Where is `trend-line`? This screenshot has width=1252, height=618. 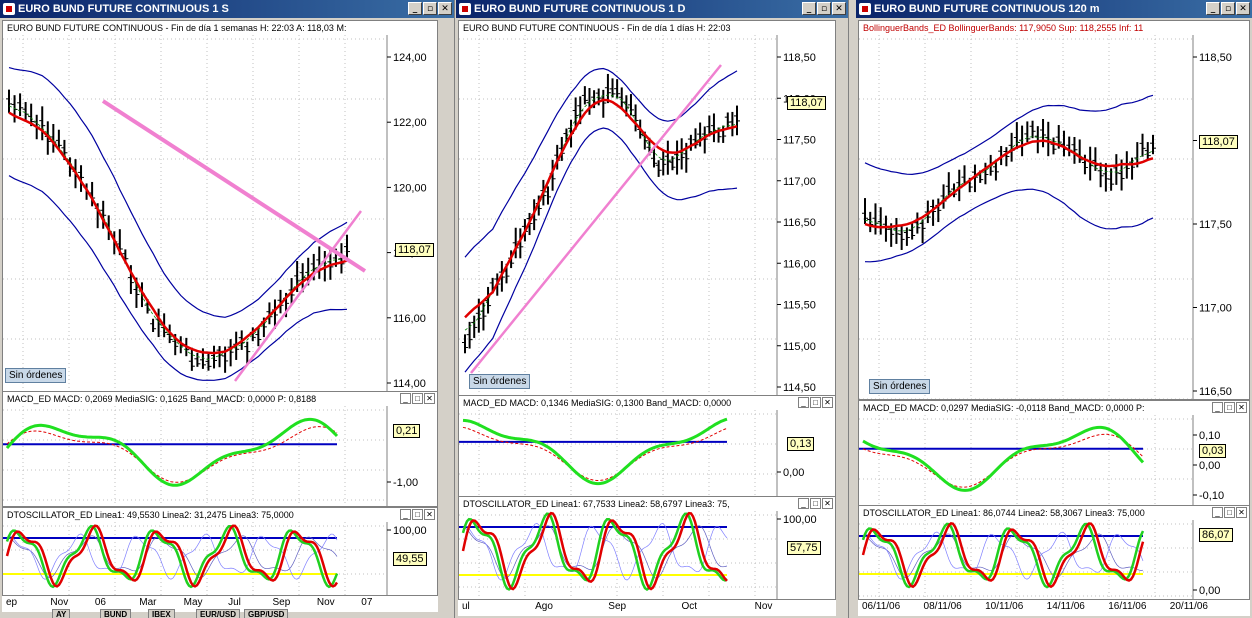
trend-line is located at coordinates (298, 296).